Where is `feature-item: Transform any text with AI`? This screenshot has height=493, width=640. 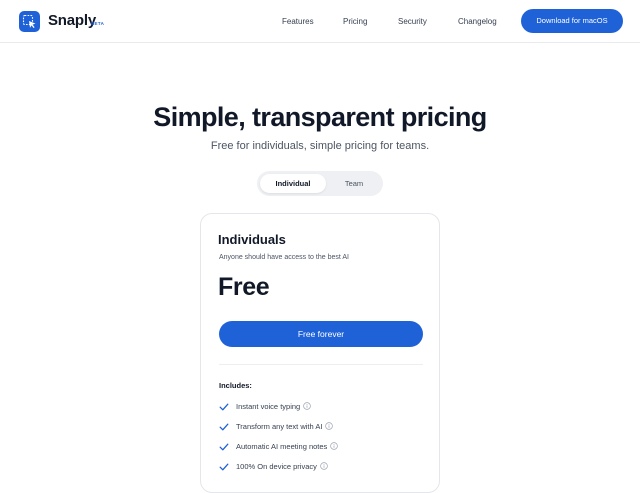 feature-item: Transform any text with AI is located at coordinates (324, 427).